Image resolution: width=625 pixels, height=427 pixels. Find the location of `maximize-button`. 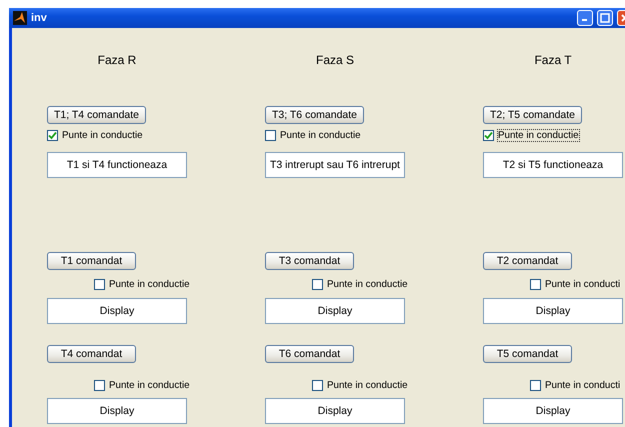

maximize-button is located at coordinates (605, 18).